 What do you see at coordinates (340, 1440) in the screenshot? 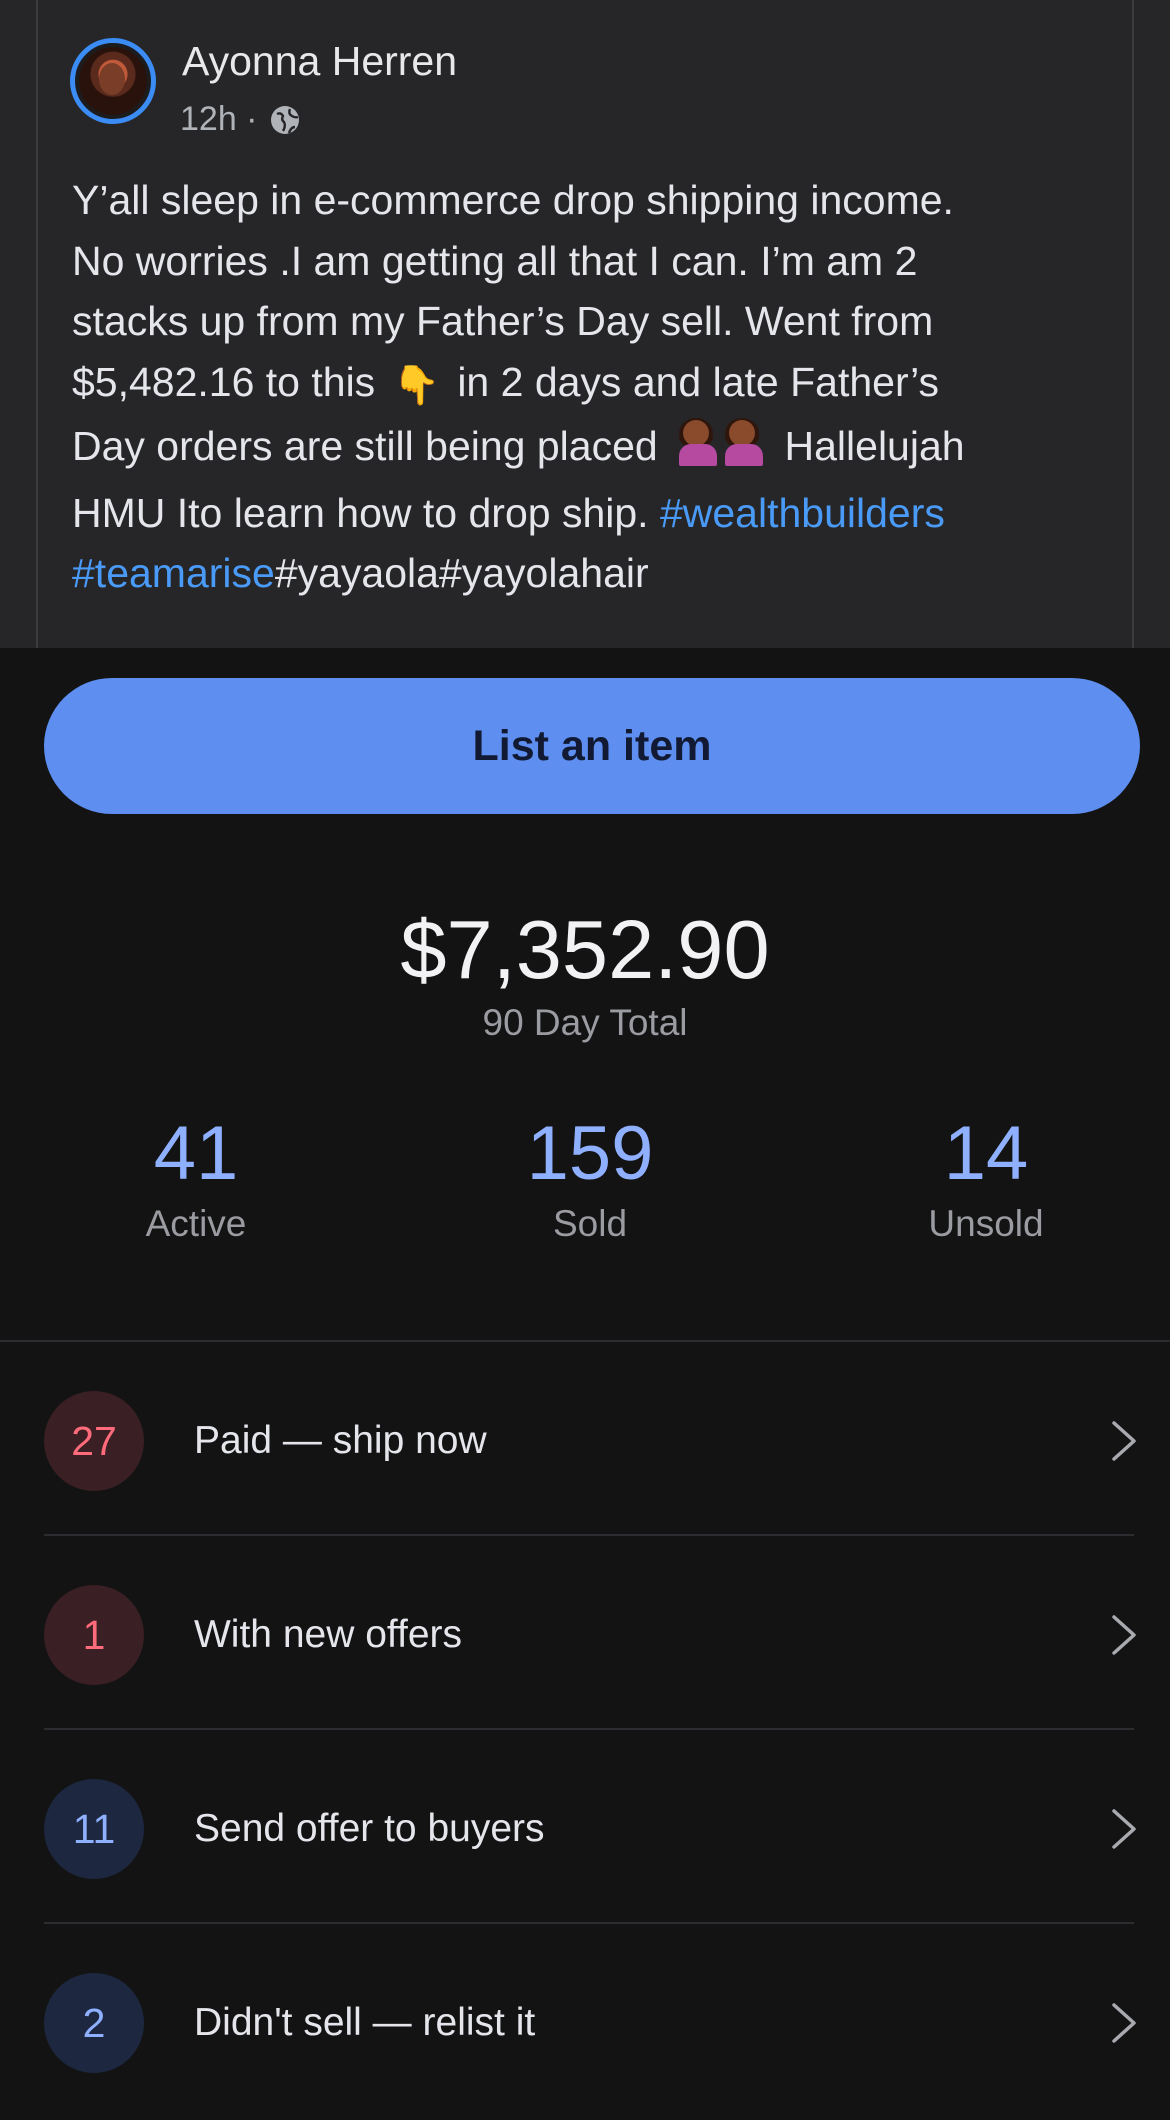
I see `task-label: Paid — ship now` at bounding box center [340, 1440].